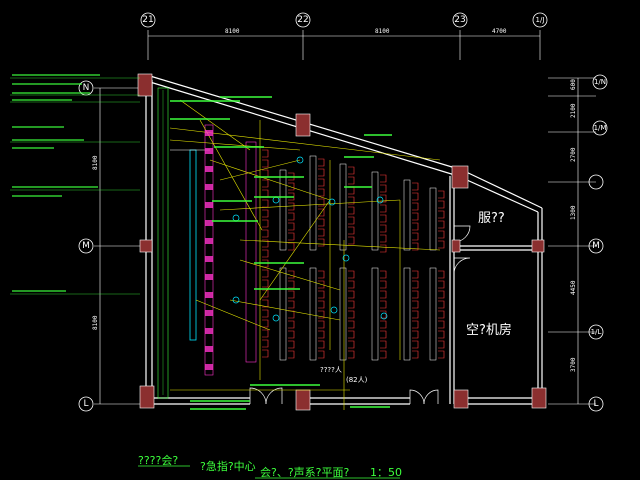  Describe the element at coordinates (600, 128) in the screenshot. I see `svg-text: 1/M` at that location.